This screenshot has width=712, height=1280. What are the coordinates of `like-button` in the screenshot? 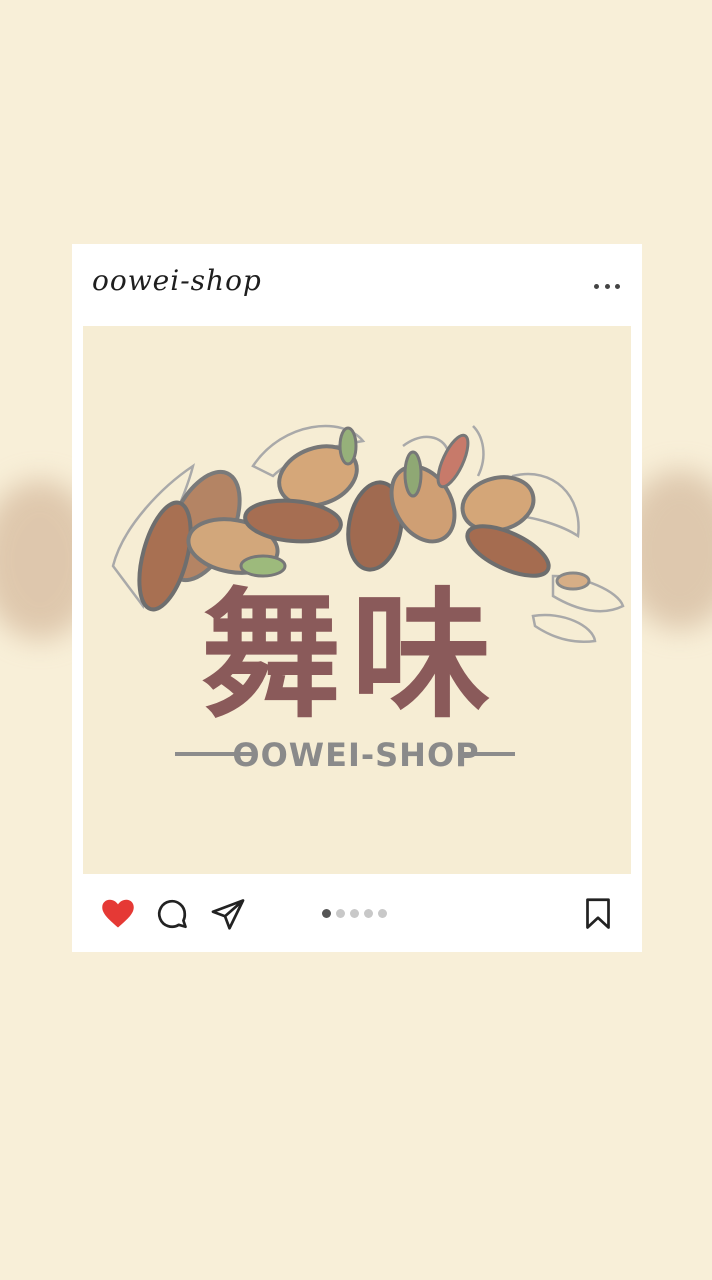 It's located at (118, 914).